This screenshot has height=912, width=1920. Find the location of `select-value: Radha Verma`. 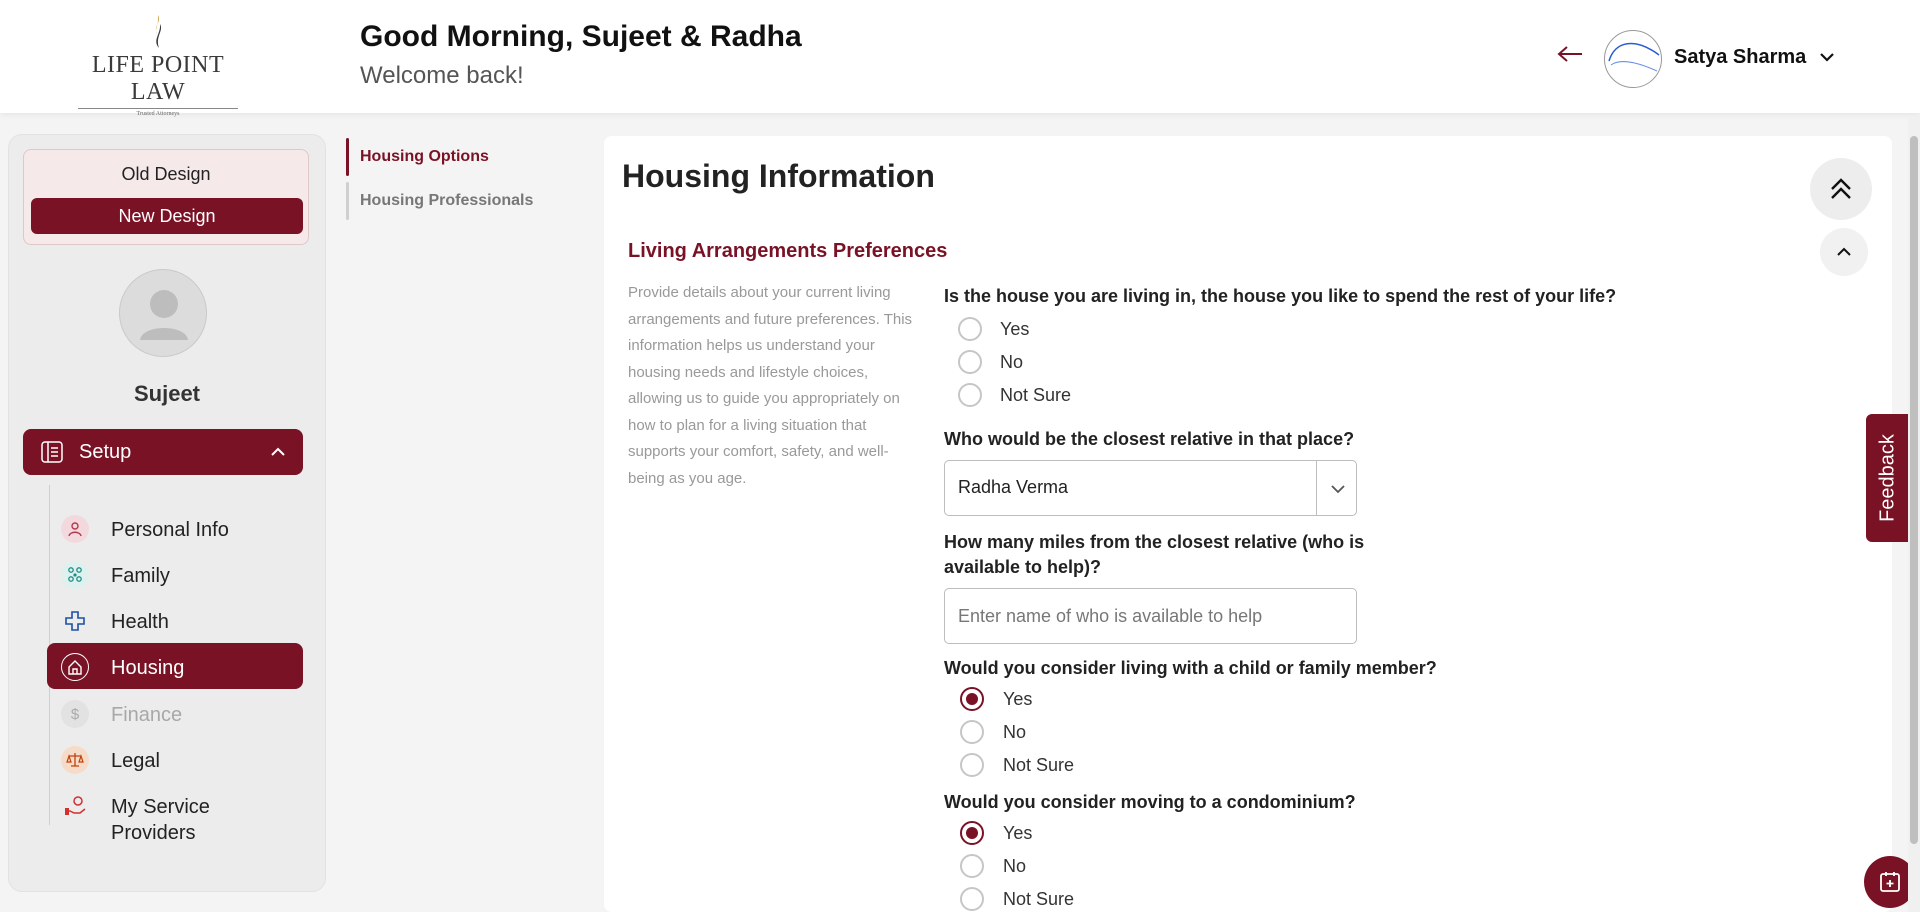

select-value: Radha Verma is located at coordinates (1013, 487).